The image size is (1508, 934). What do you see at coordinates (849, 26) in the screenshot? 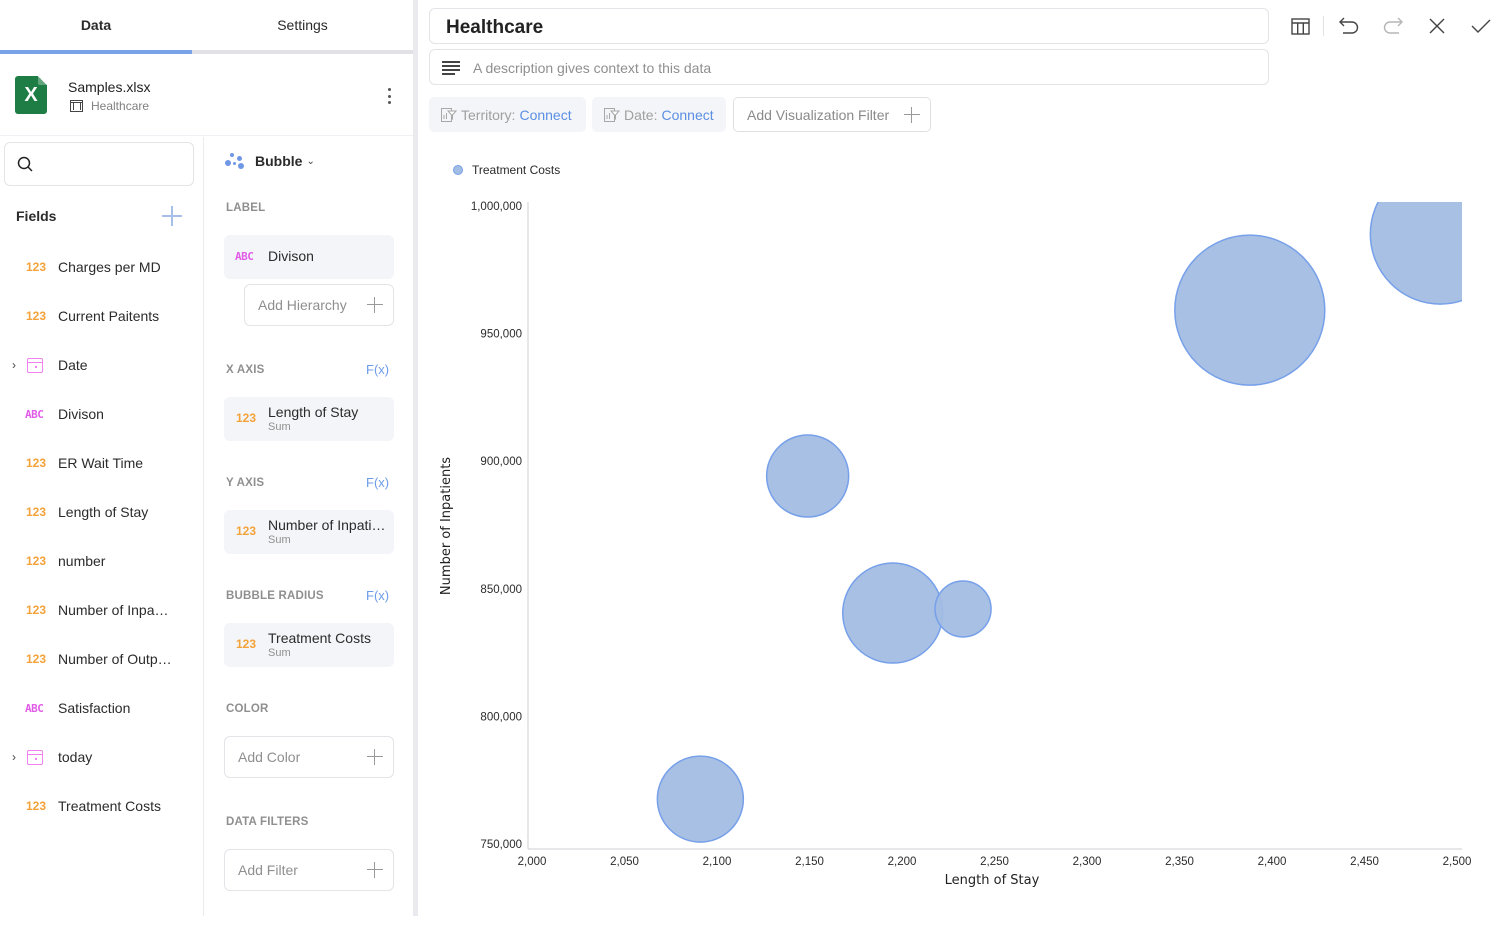
I see `title-input: Healthcare` at bounding box center [849, 26].